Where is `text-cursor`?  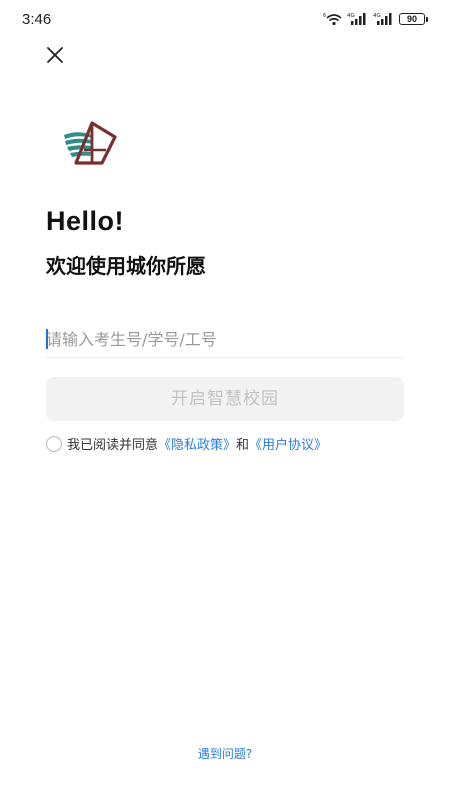 text-cursor is located at coordinates (47, 339).